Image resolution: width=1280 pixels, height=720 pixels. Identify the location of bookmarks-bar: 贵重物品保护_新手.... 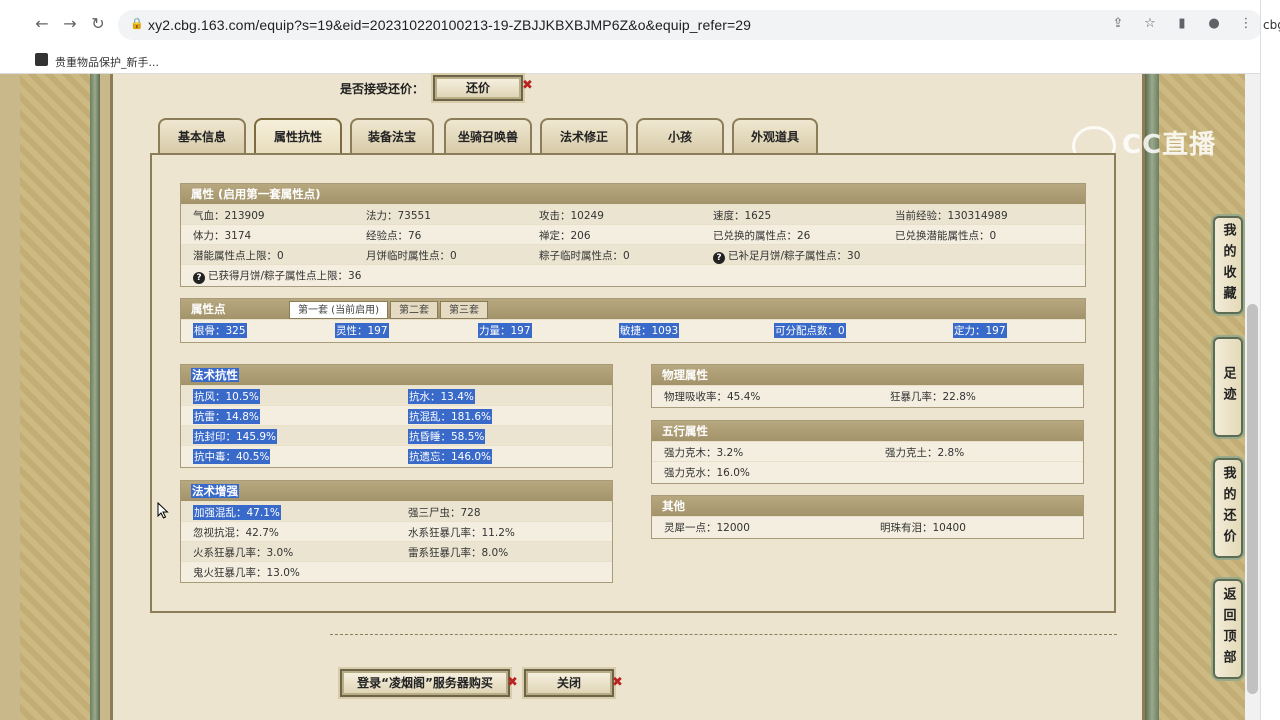
(630, 61).